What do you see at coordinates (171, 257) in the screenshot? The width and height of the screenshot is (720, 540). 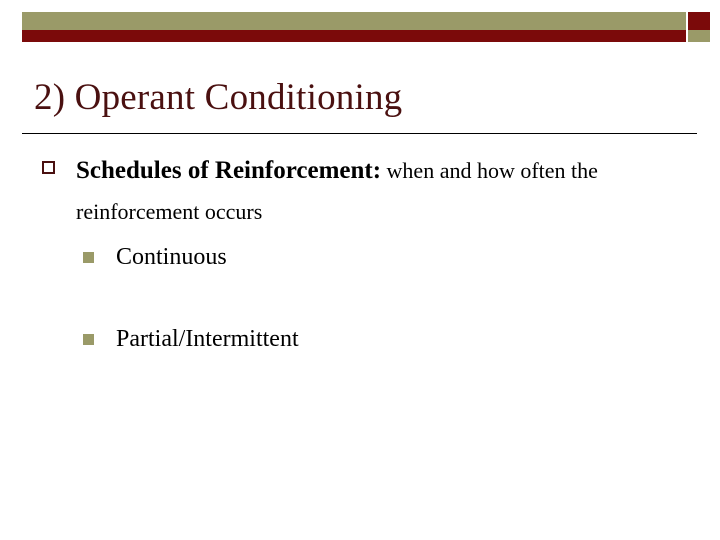 I see `bullet-text: Continuous` at bounding box center [171, 257].